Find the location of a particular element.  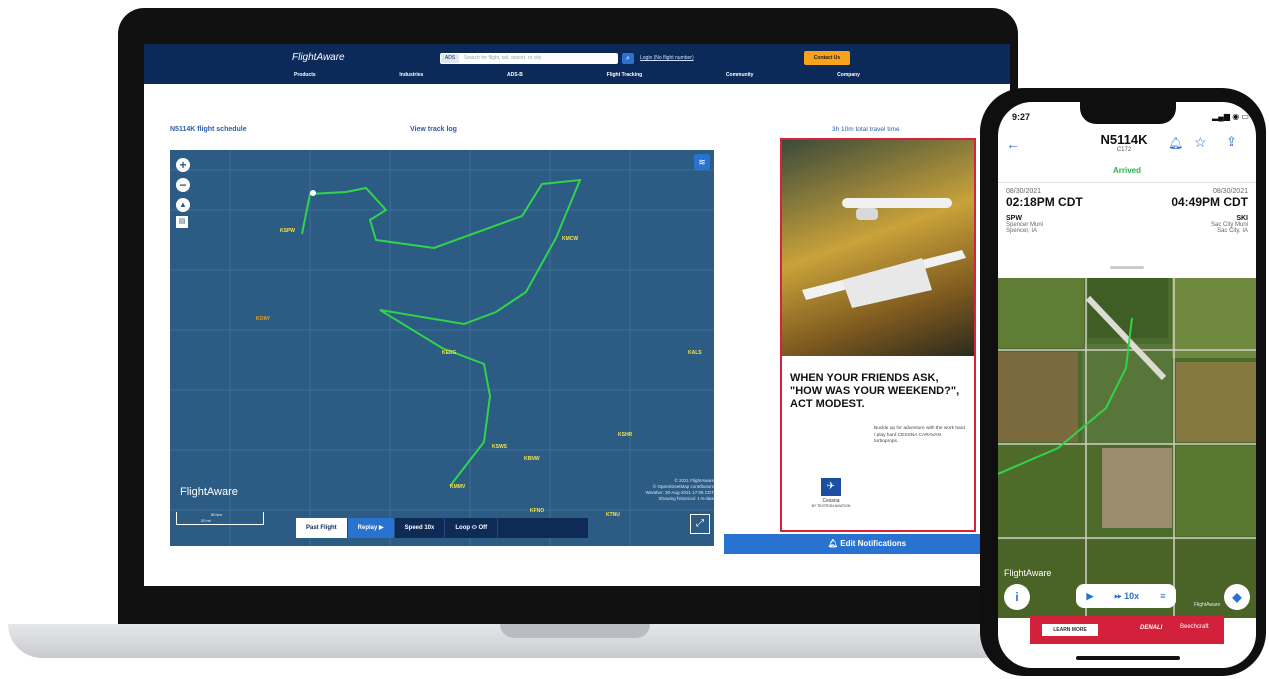

search-type-chip: ADS is located at coordinates (450, 58).